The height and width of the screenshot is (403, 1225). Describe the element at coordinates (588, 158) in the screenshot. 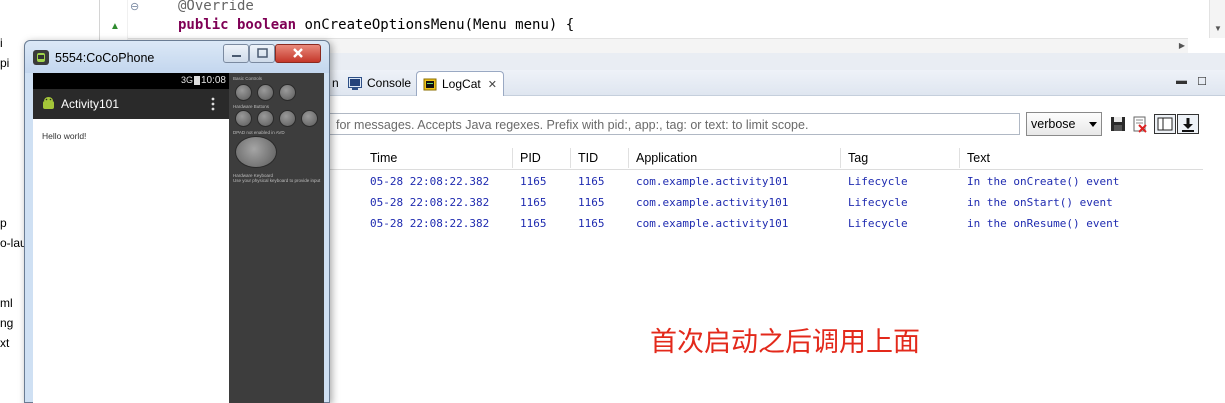

I see `column-header-tid: TID` at that location.